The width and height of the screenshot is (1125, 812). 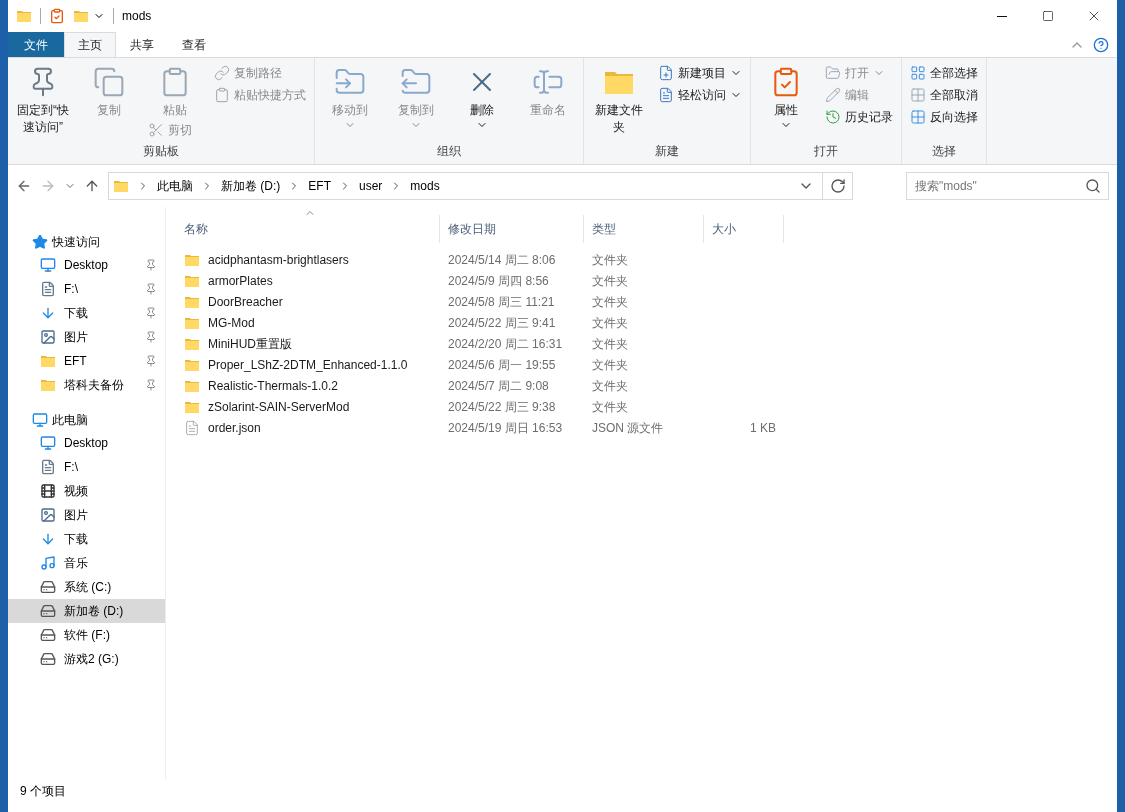 What do you see at coordinates (86, 361) in the screenshot?
I see `nav-item: EFT` at bounding box center [86, 361].